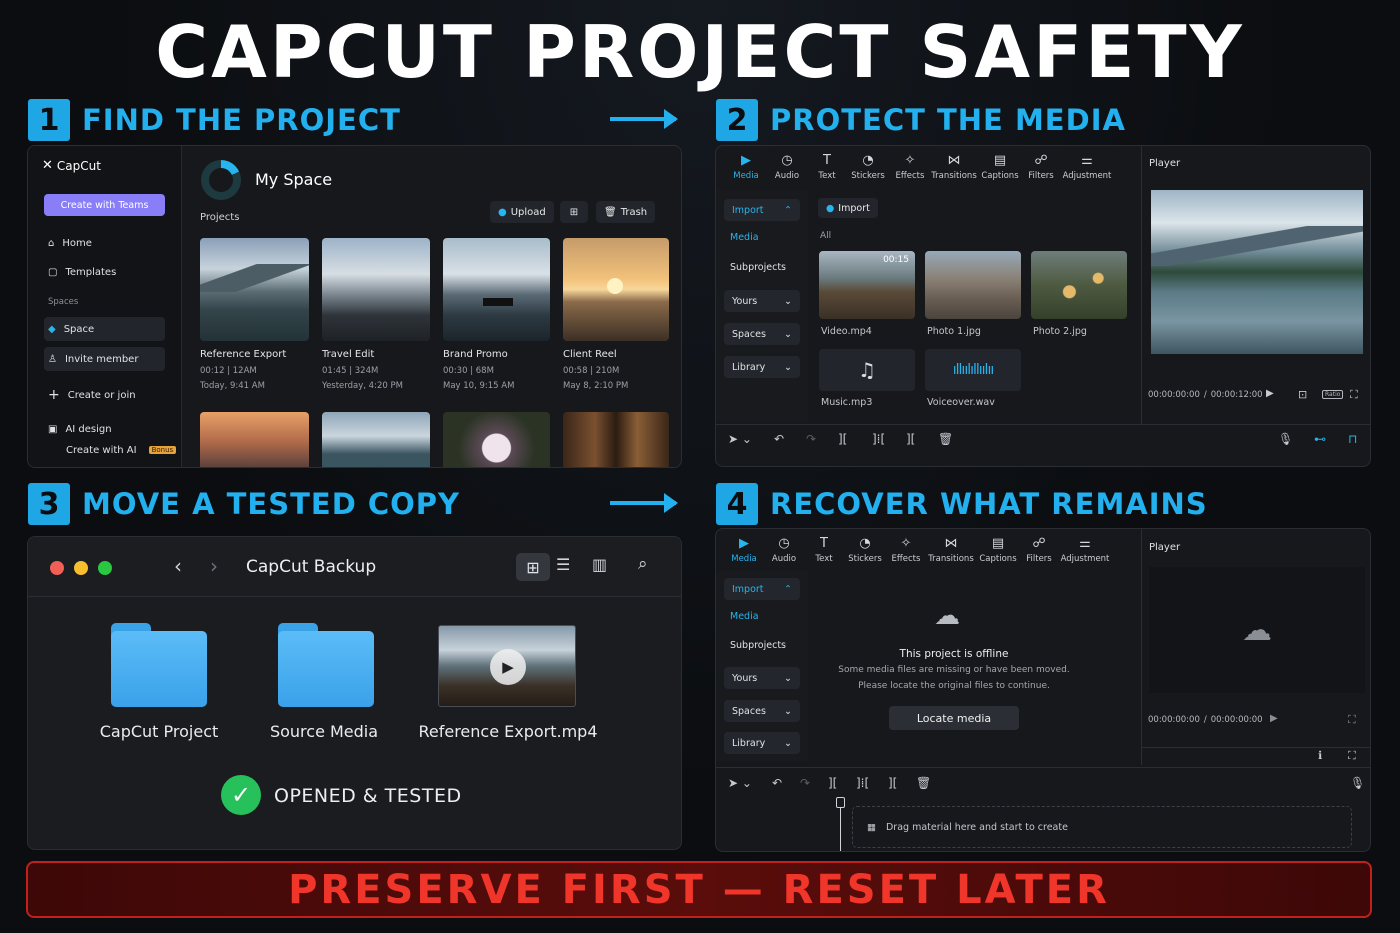 The image size is (1400, 933). Describe the element at coordinates (954, 718) in the screenshot. I see `locate-media-button: Locate media` at that location.